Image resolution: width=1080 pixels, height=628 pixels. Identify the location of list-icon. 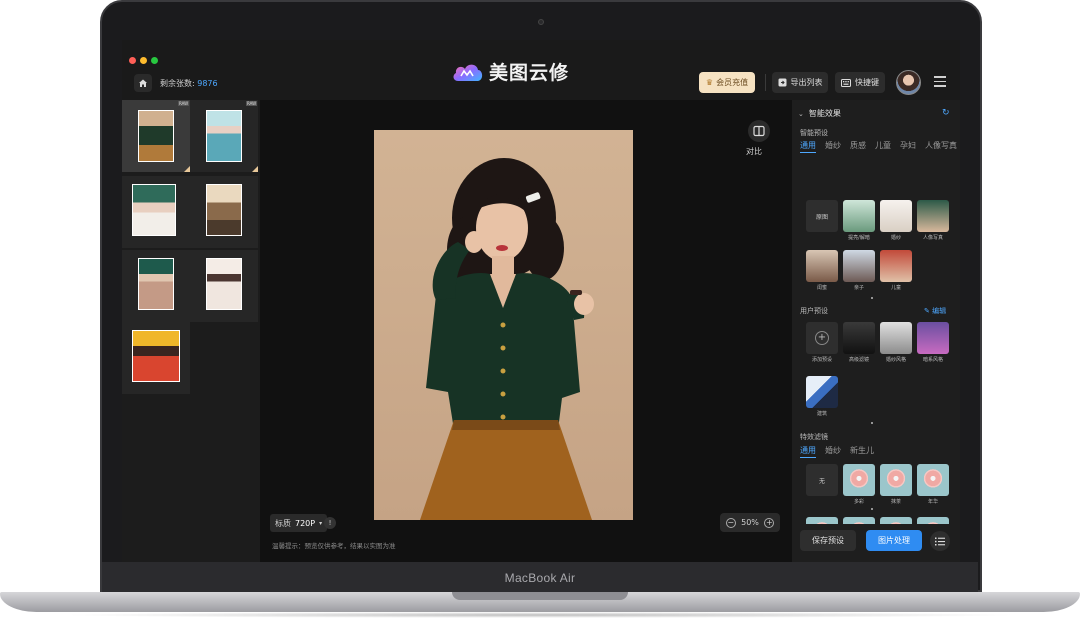
(940, 541).